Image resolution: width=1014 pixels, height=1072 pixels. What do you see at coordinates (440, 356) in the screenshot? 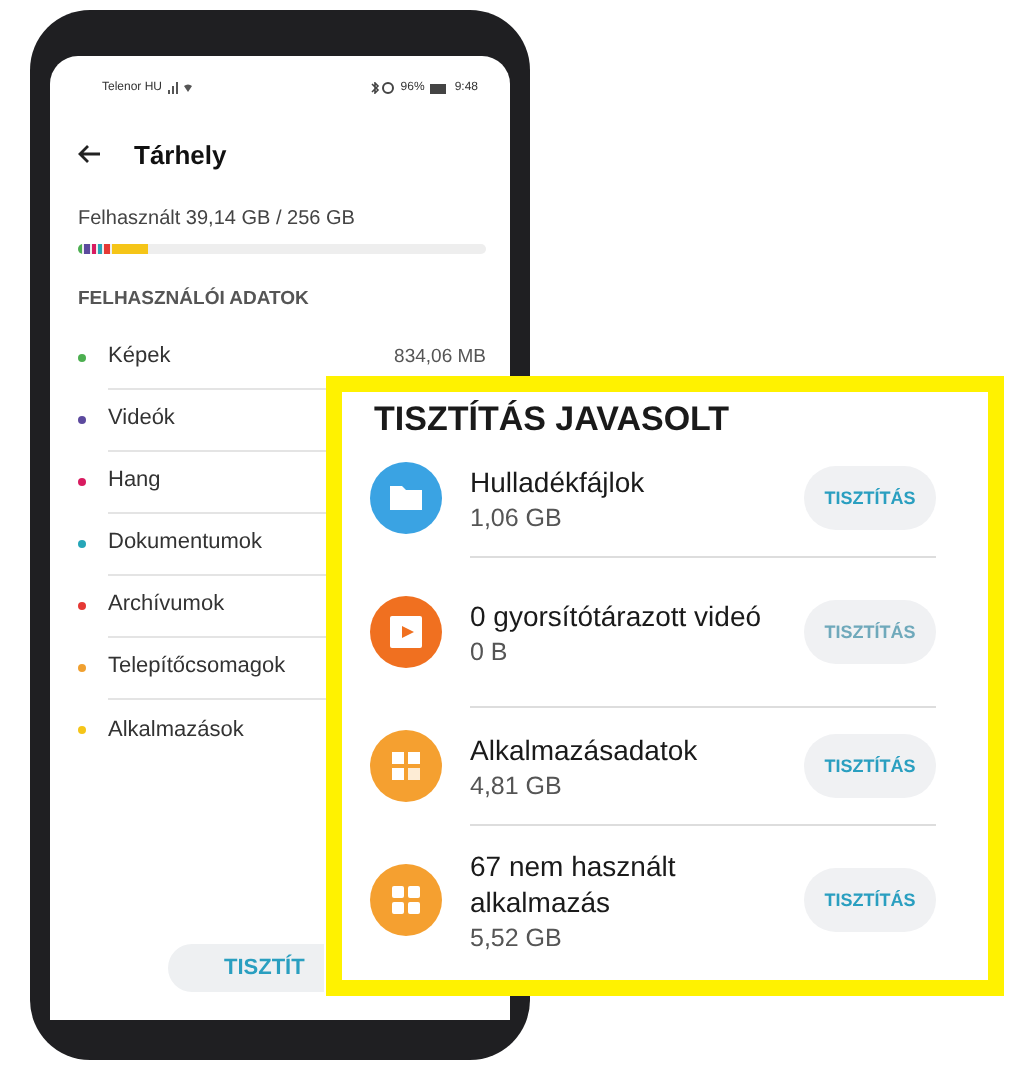
I see `category-size: 834,06 MB` at bounding box center [440, 356].